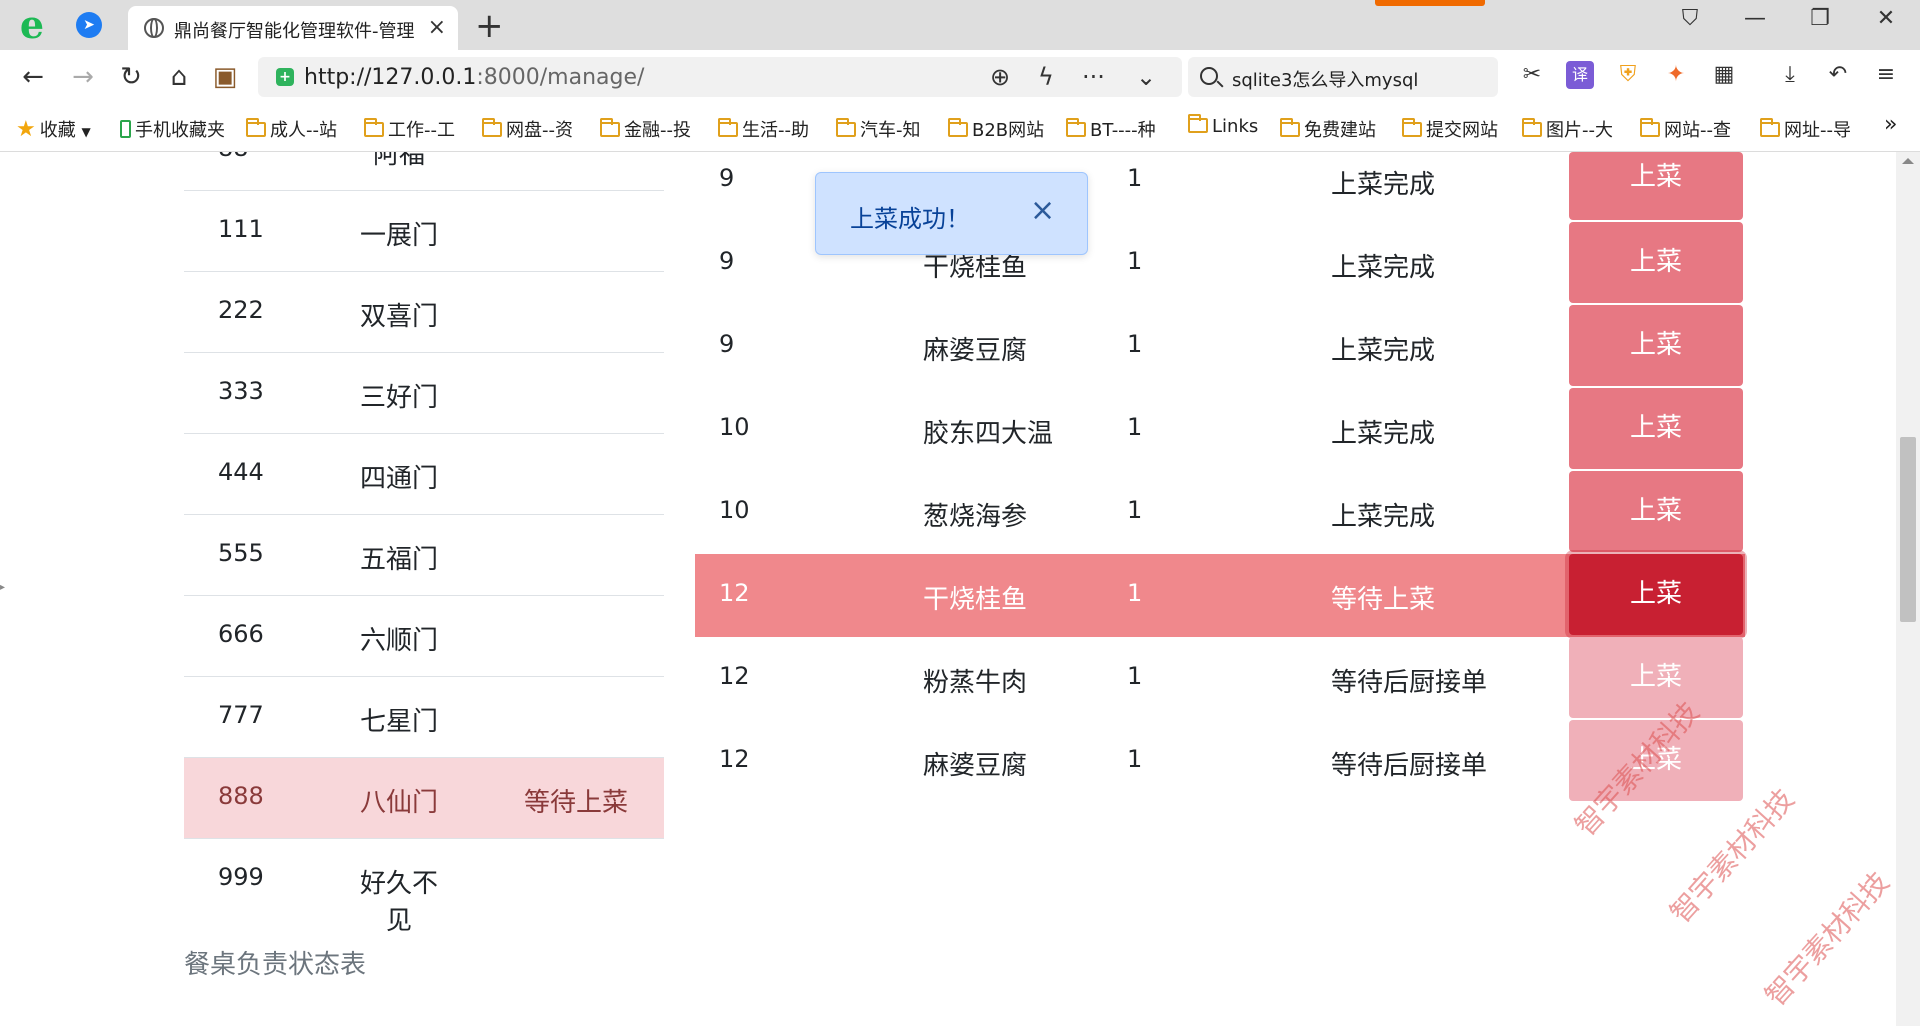 The height and width of the screenshot is (1026, 1920). I want to click on bookmark-folder: 成人--站, so click(291, 129).